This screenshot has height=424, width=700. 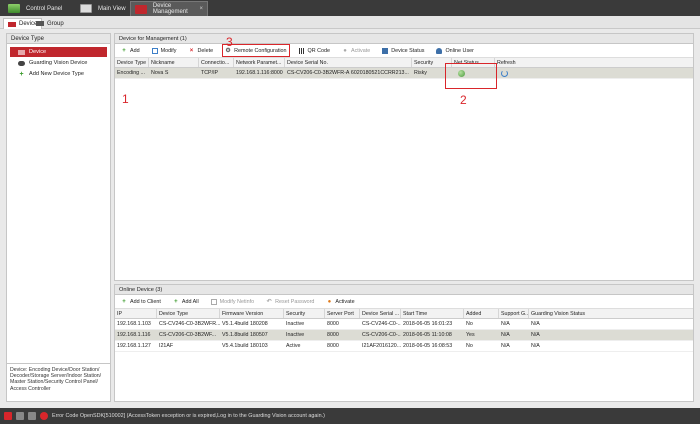 What do you see at coordinates (245, 335) in the screenshot?
I see `cell-firmware: V5.1.8build 180507` at bounding box center [245, 335].